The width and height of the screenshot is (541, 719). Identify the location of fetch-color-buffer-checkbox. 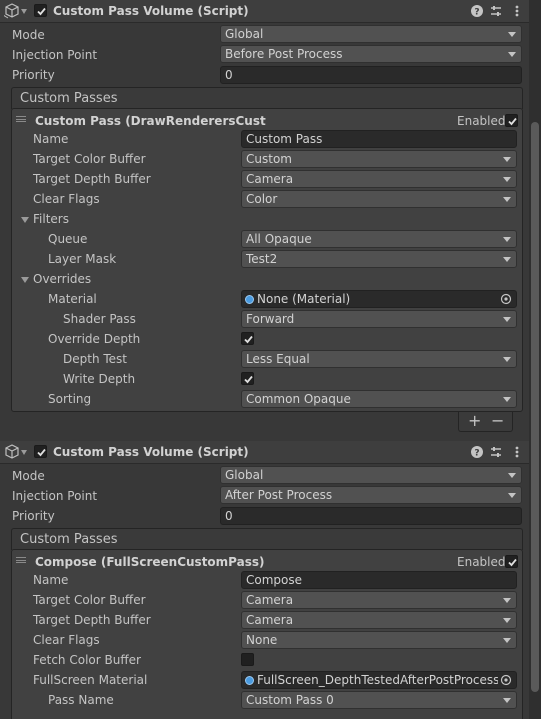
(247, 659).